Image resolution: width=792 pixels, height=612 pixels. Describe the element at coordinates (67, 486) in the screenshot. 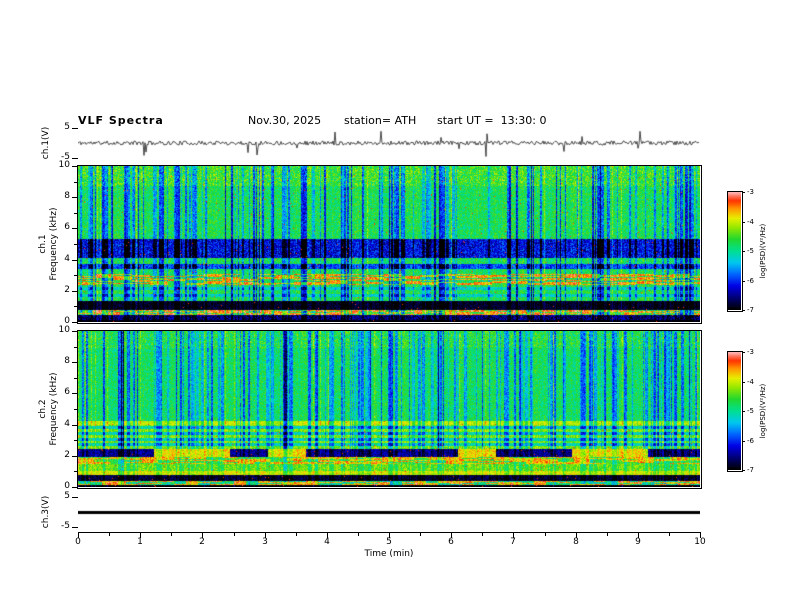

I see `spec2-ytick-label: 0` at that location.